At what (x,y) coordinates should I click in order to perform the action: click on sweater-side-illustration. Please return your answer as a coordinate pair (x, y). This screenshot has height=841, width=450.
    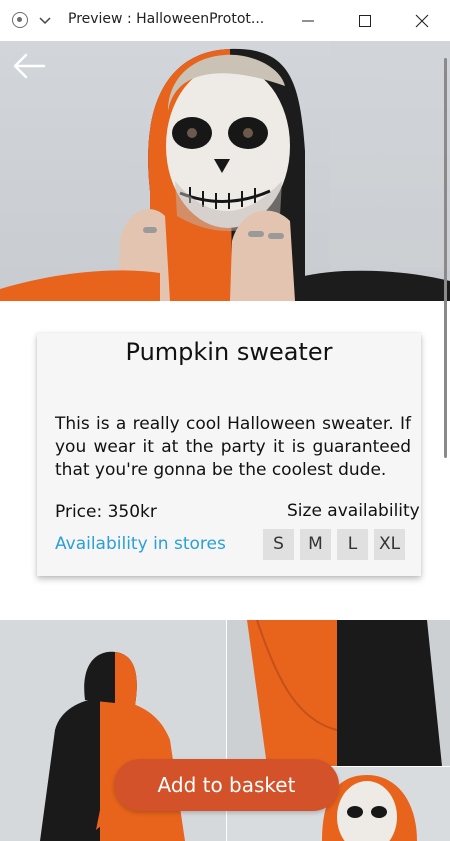
    Looking at the image, I should click on (344, 693).